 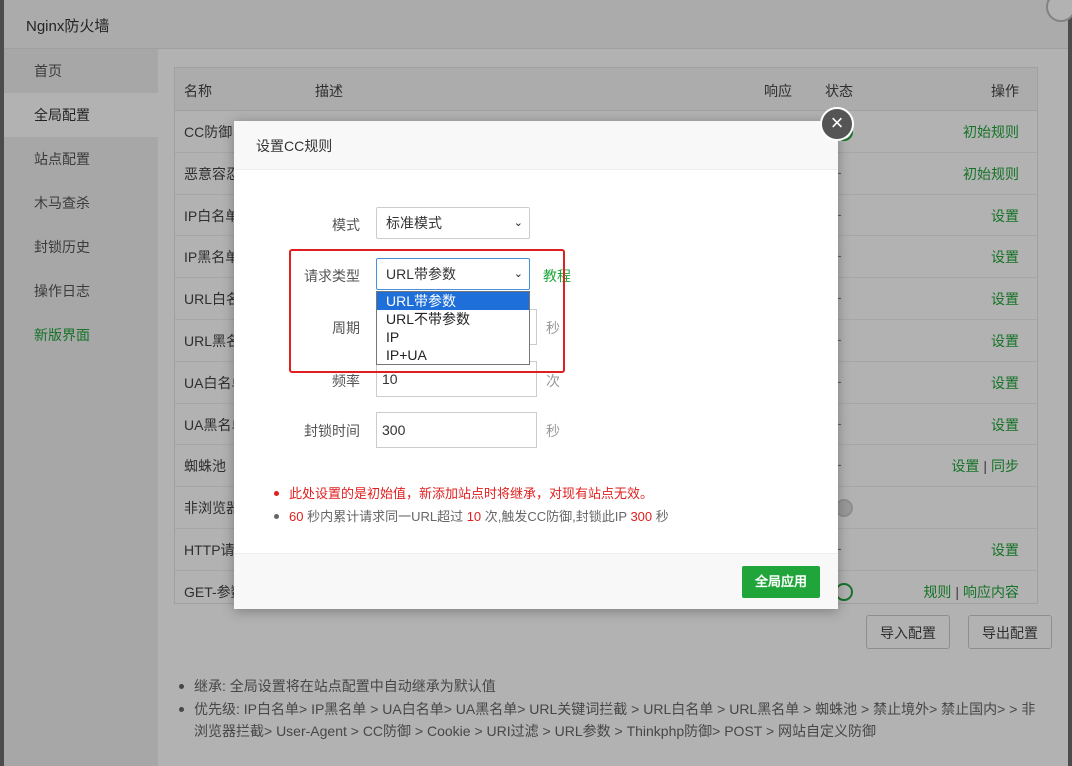 What do you see at coordinates (453, 319) in the screenshot?
I see `option-url-without-params: URL不带参数` at bounding box center [453, 319].